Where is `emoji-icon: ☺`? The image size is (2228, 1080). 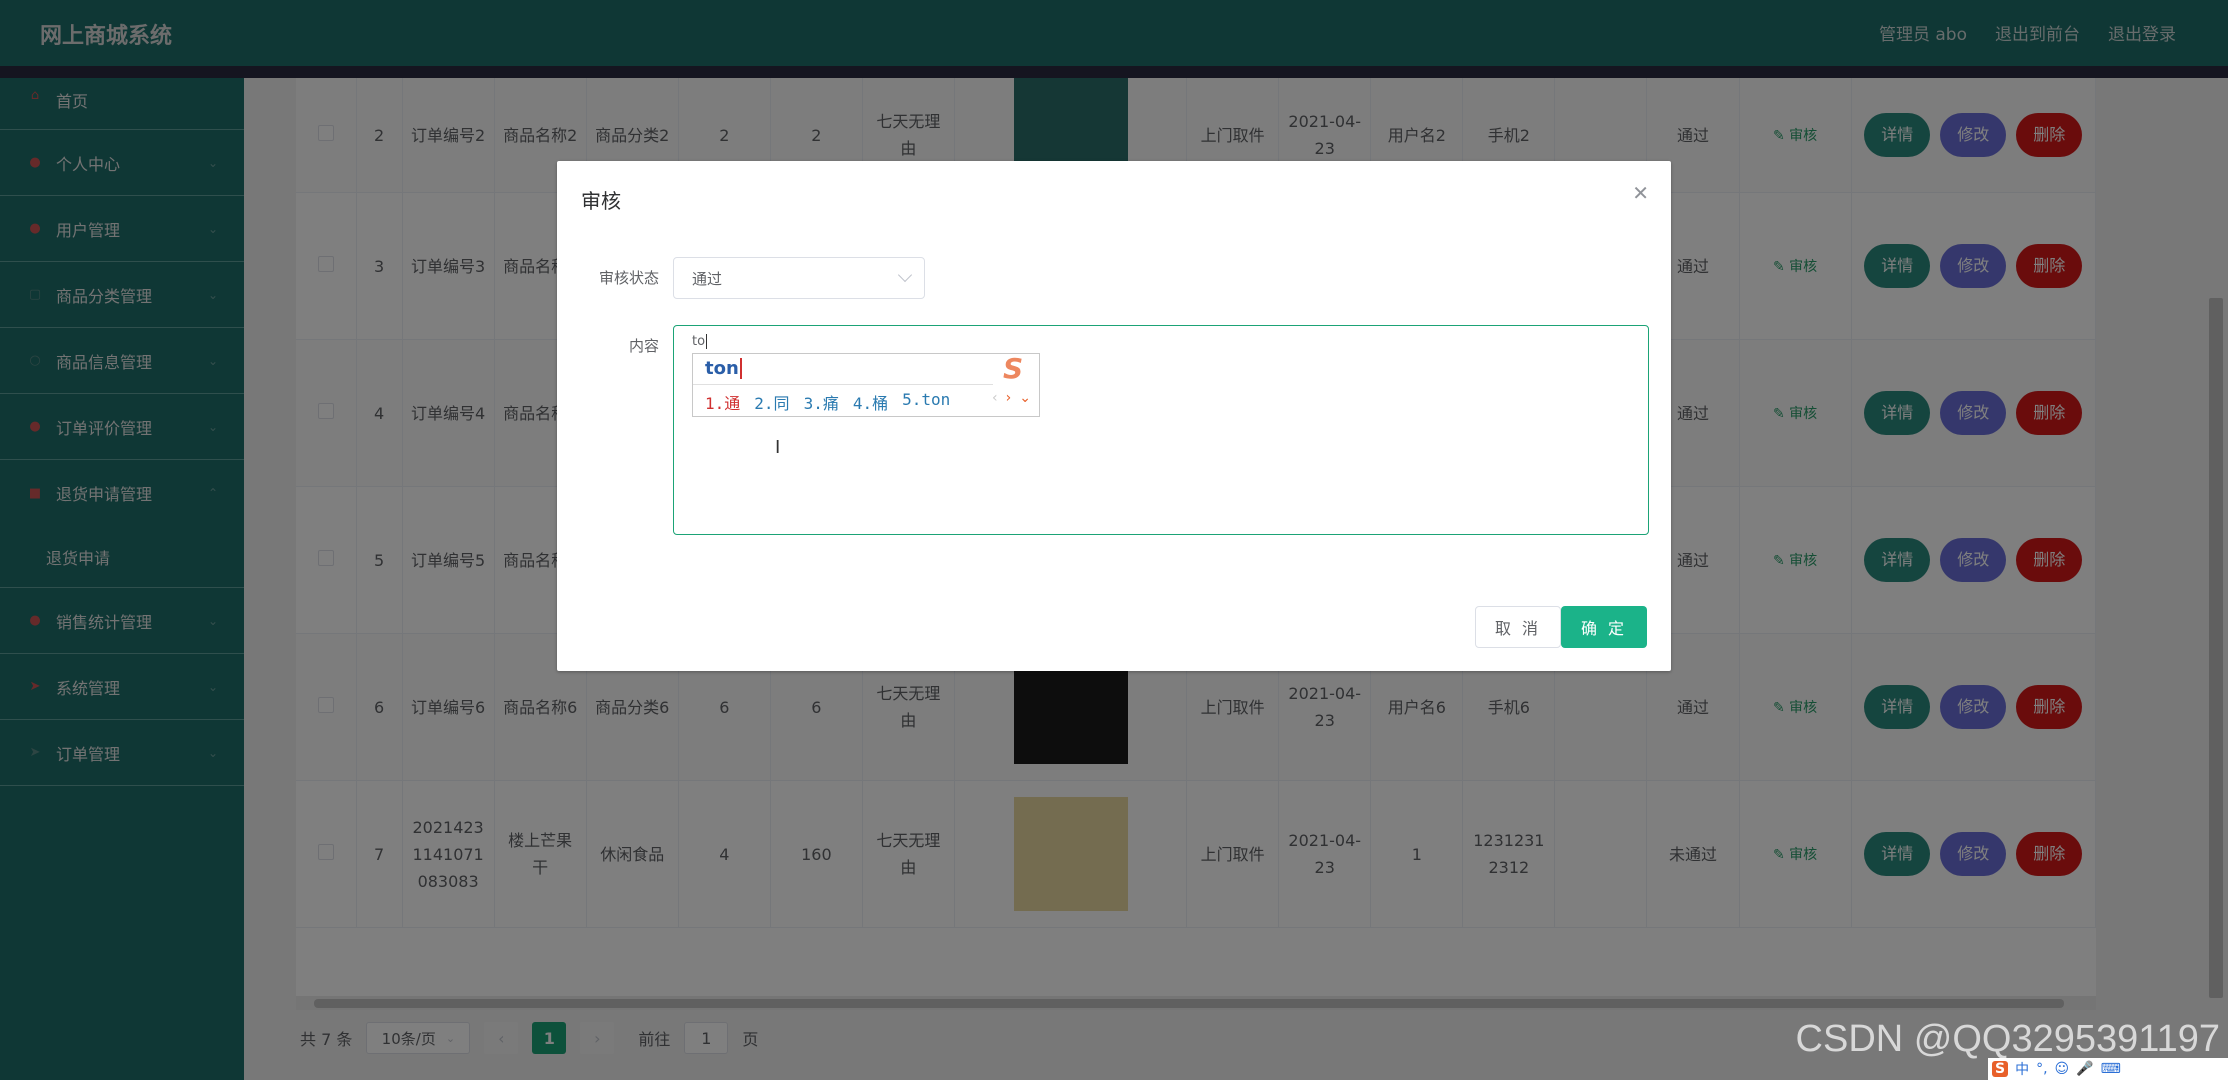 emoji-icon: ☺ is located at coordinates (2062, 1069).